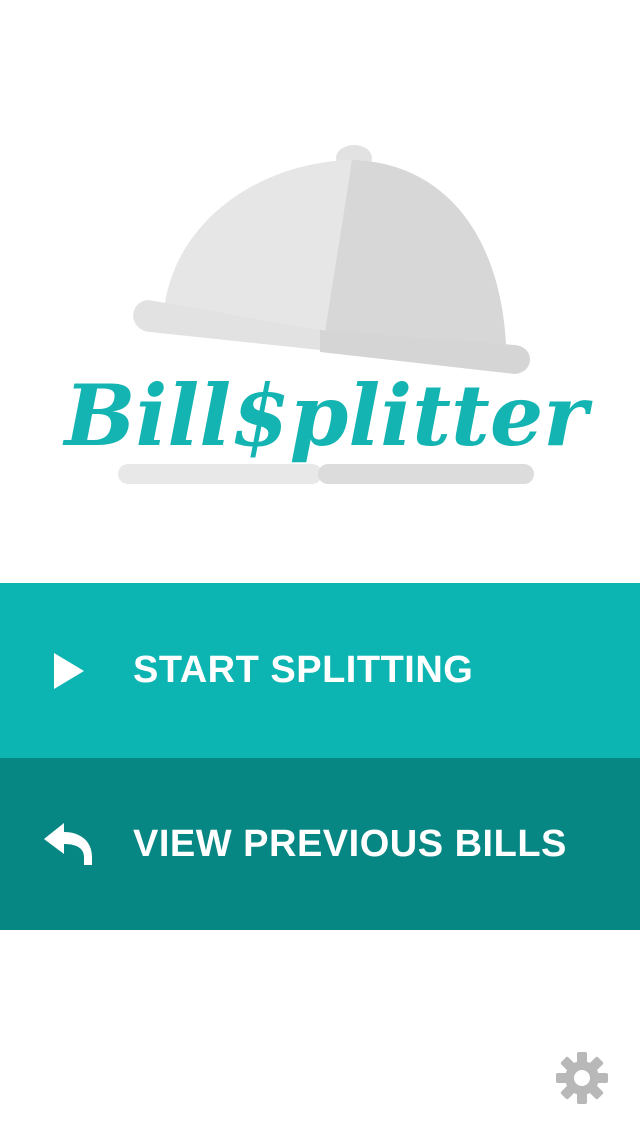 This screenshot has height=1136, width=640. What do you see at coordinates (350, 843) in the screenshot?
I see `view-previous-bills-label: VIEW PREVIOUS BILLS` at bounding box center [350, 843].